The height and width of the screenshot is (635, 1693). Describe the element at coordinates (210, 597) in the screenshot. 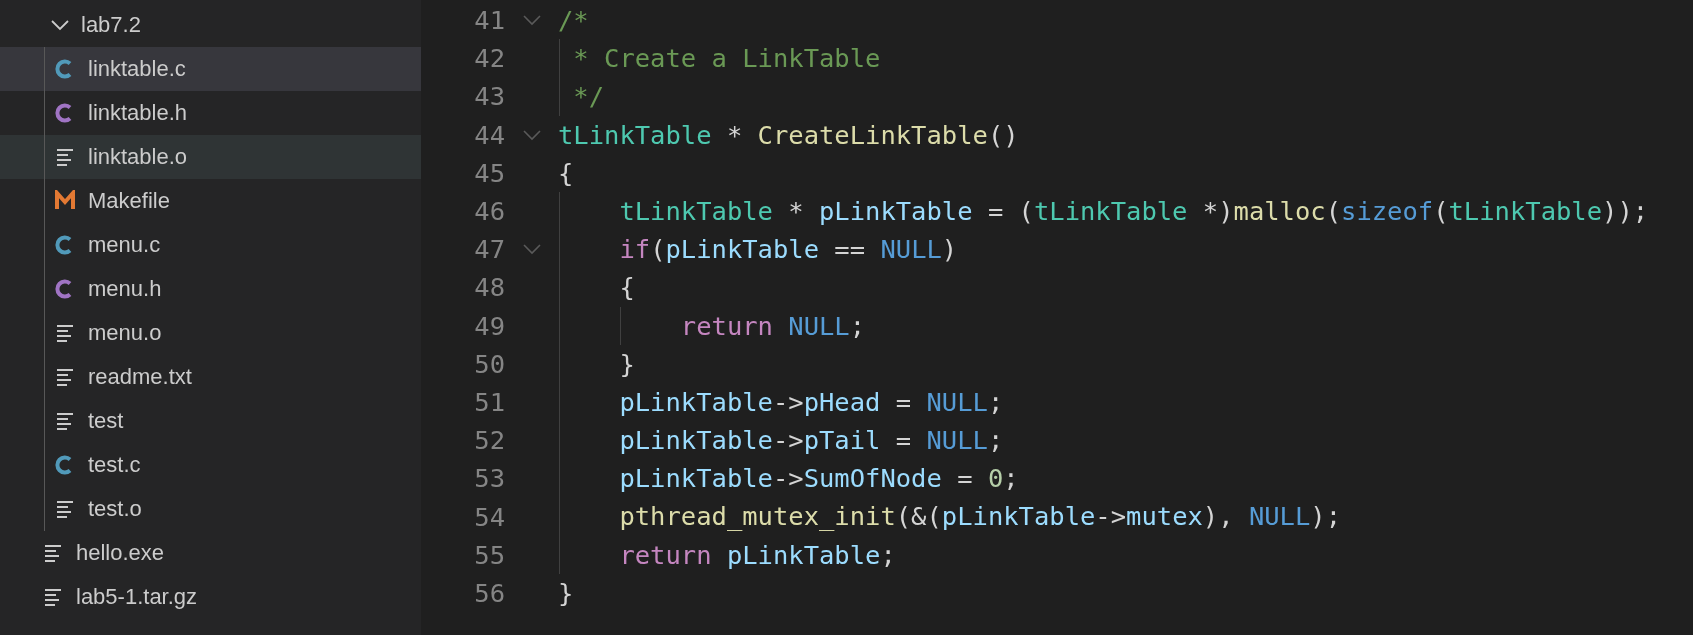

I see `file-item: lab5-1.tar.gz` at that location.